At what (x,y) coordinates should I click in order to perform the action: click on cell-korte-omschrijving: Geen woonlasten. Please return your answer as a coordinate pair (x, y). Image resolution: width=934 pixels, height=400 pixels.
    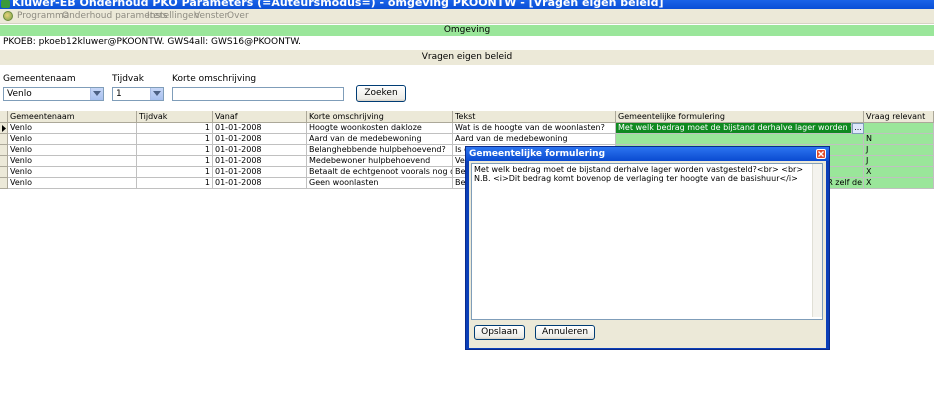
    Looking at the image, I should click on (380, 183).